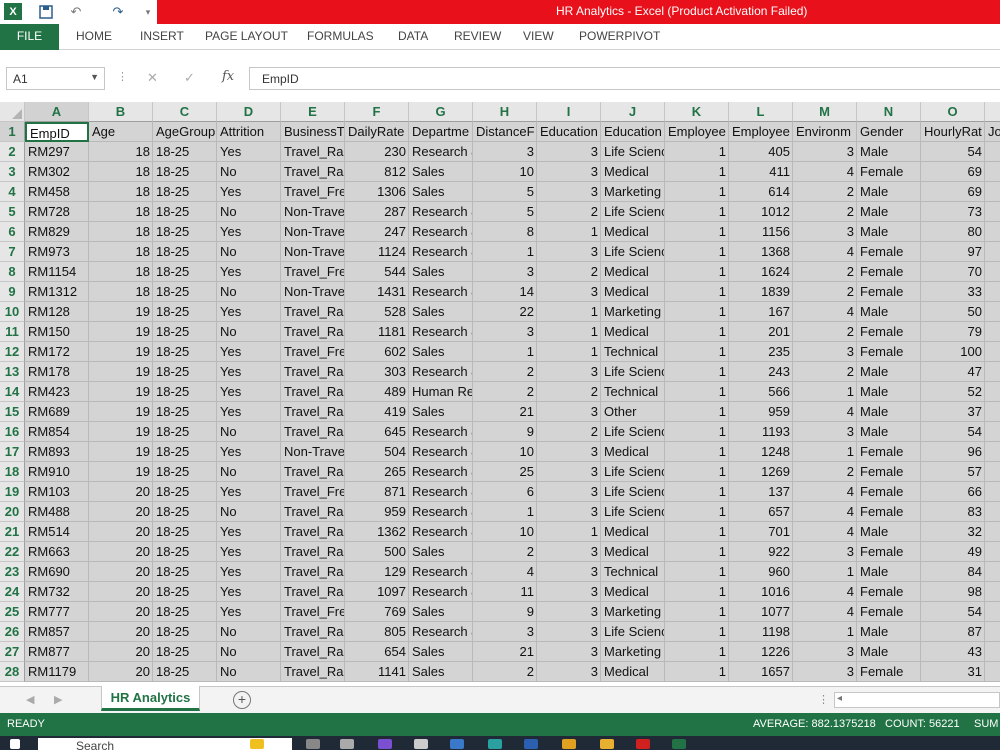  Describe the element at coordinates (12, 452) in the screenshot. I see `row-header: 17` at that location.